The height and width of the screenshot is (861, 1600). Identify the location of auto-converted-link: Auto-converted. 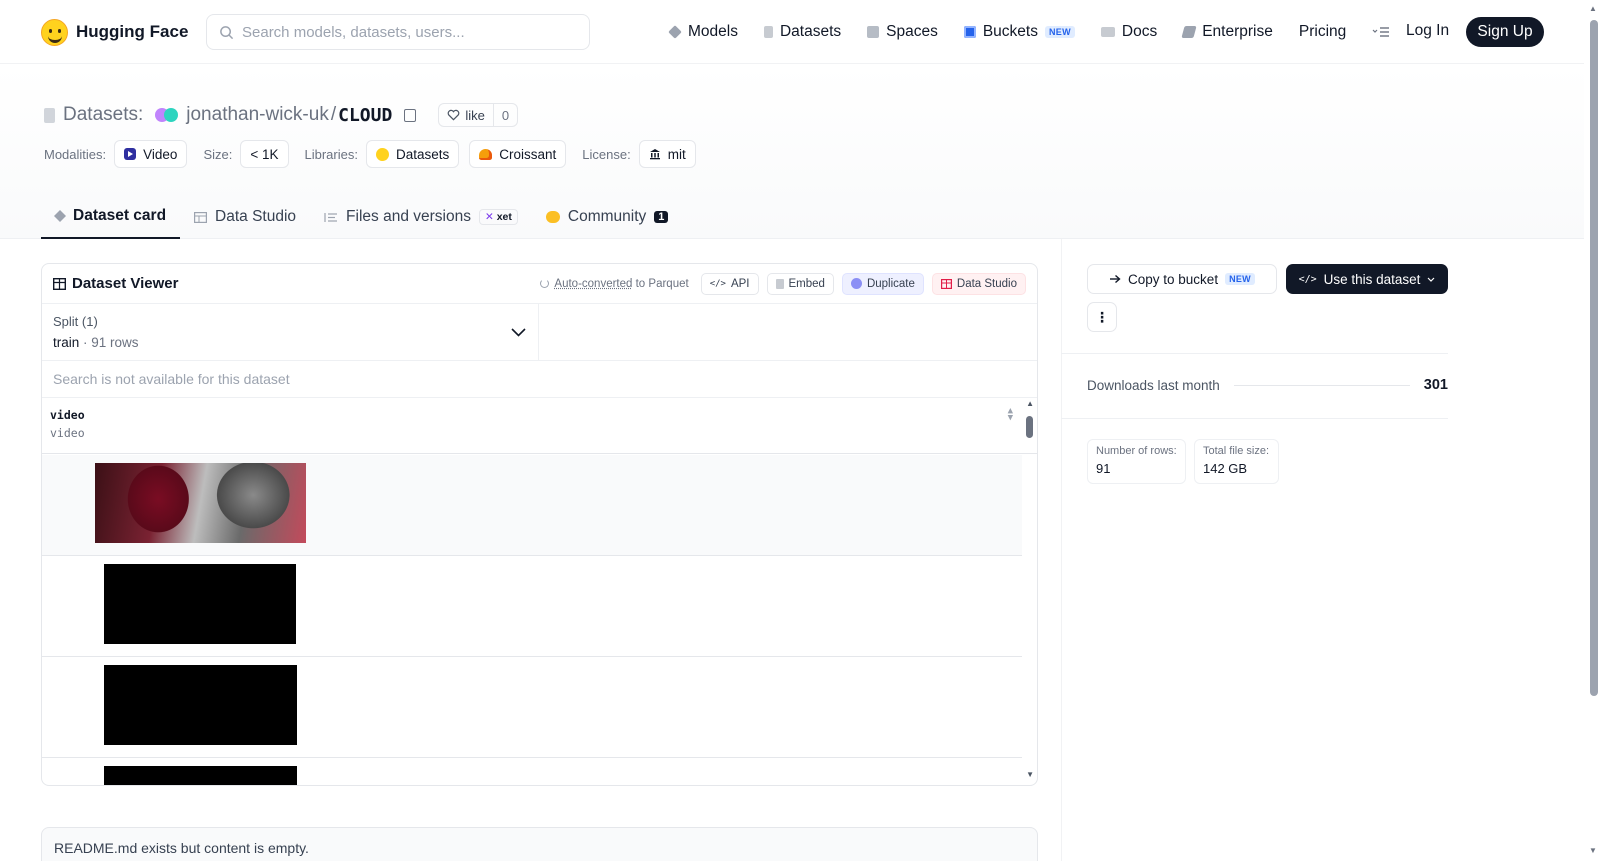
(593, 284).